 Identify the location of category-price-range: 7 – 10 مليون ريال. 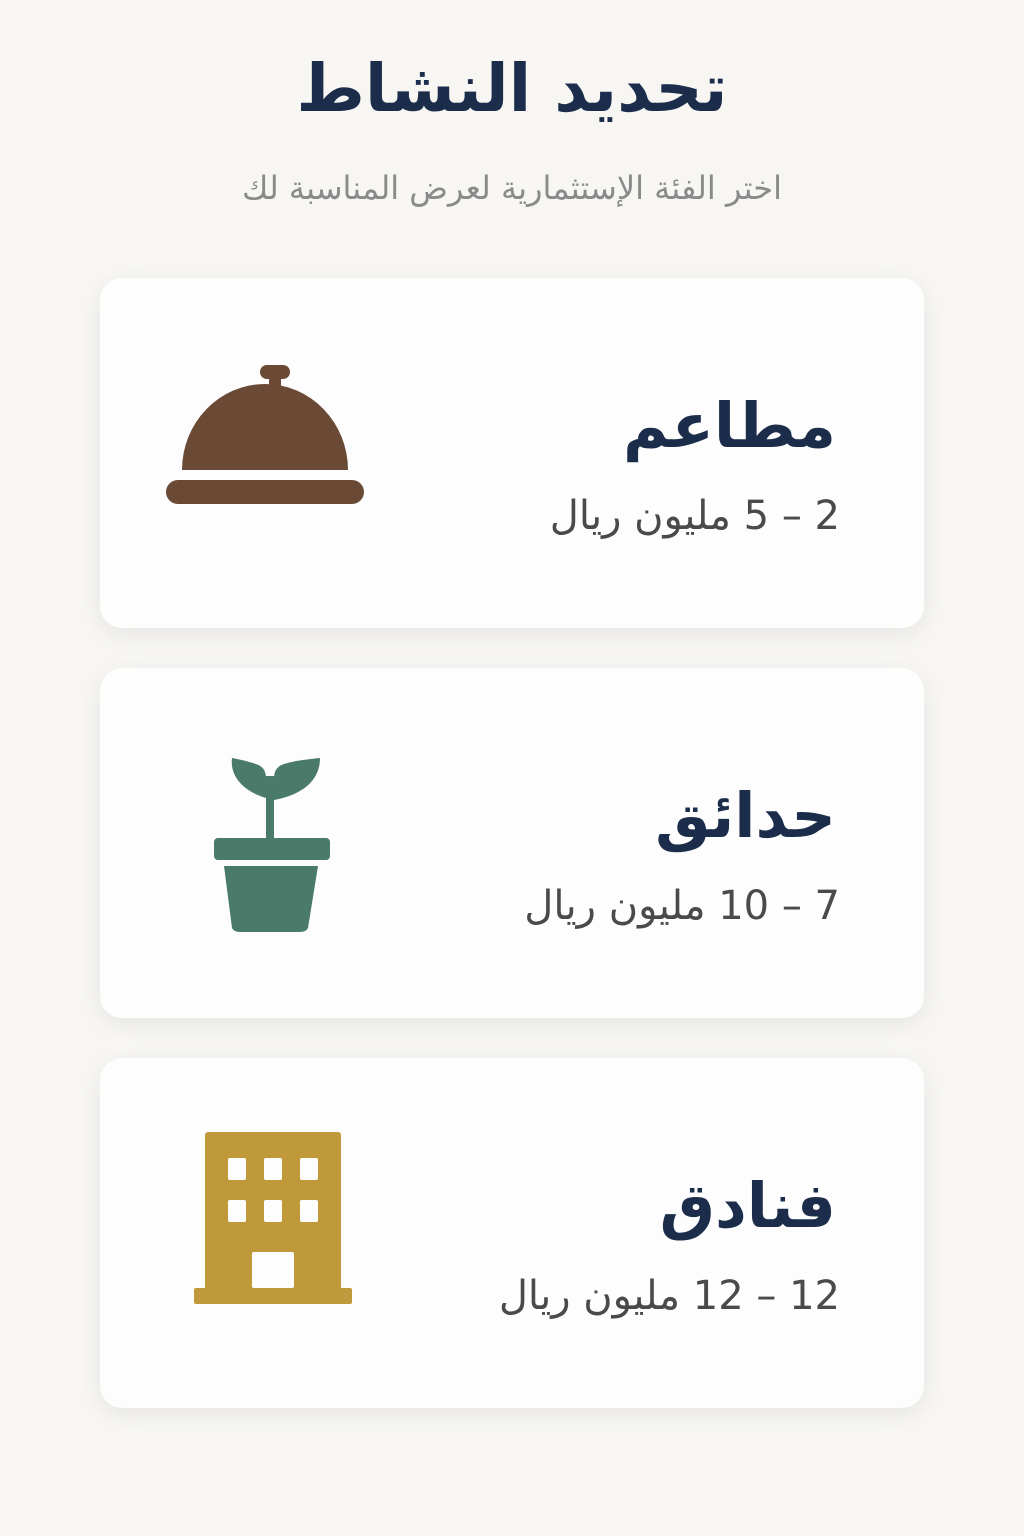
(682, 906).